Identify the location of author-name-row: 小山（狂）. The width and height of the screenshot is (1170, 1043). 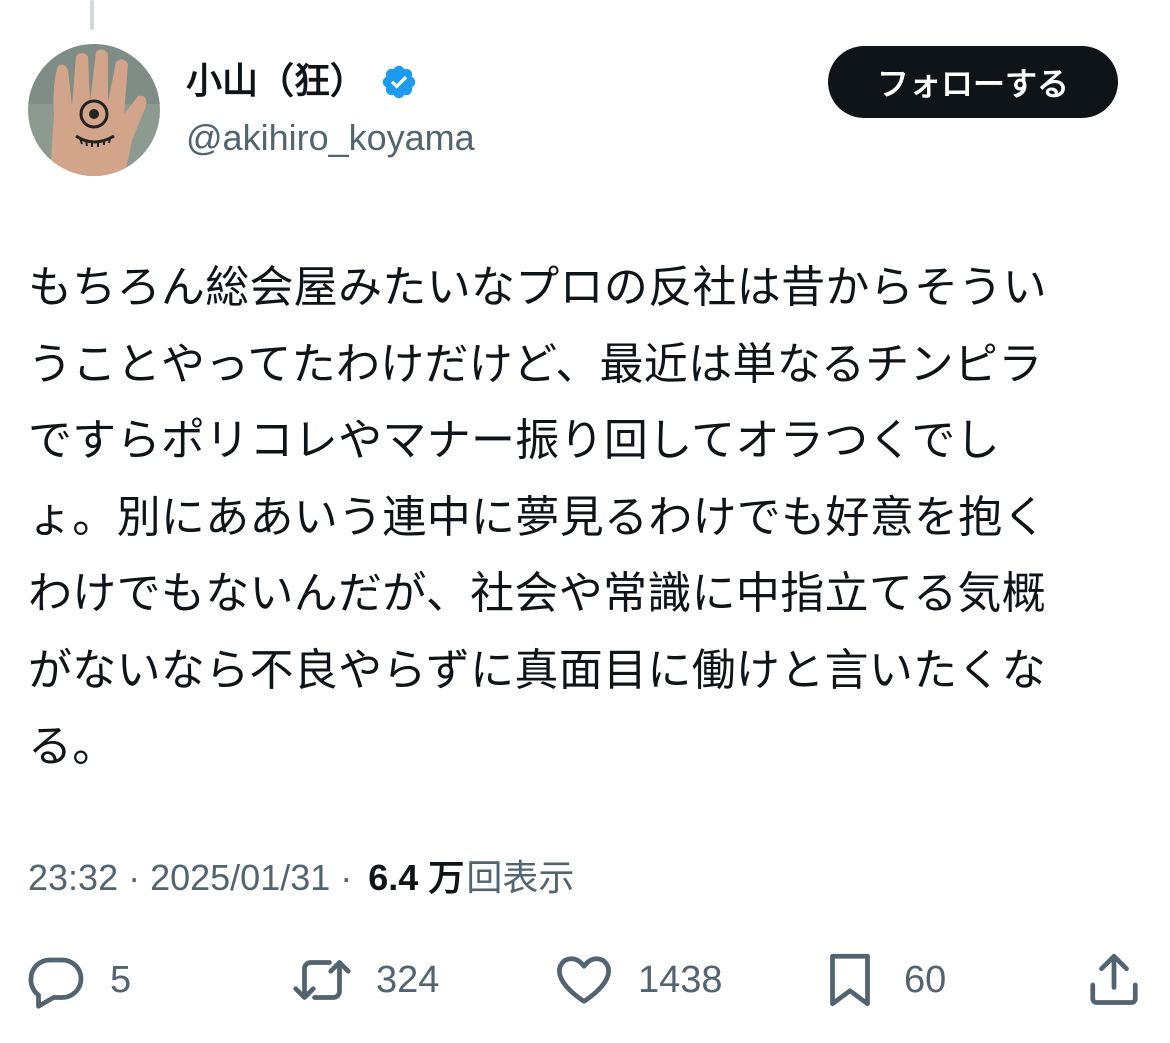
(302, 82).